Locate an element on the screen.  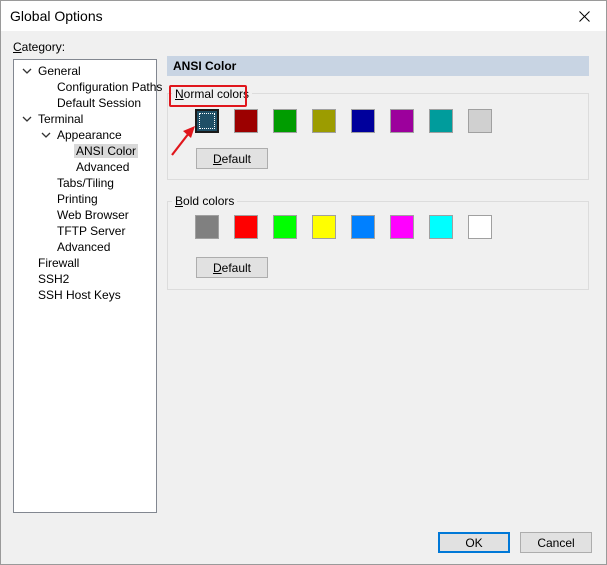
tree-item-ansi-color: ANSI Color is located at coordinates (106, 151).